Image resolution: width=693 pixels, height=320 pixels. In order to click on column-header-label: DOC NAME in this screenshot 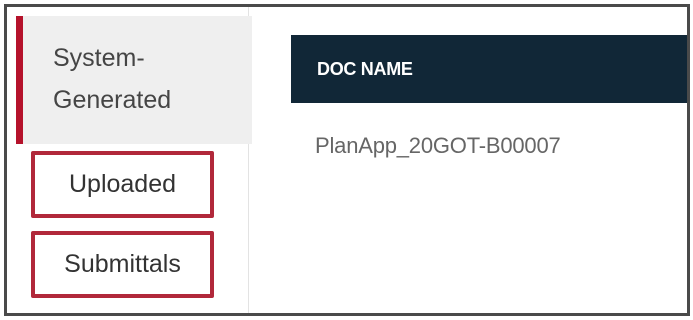, I will do `click(365, 68)`.